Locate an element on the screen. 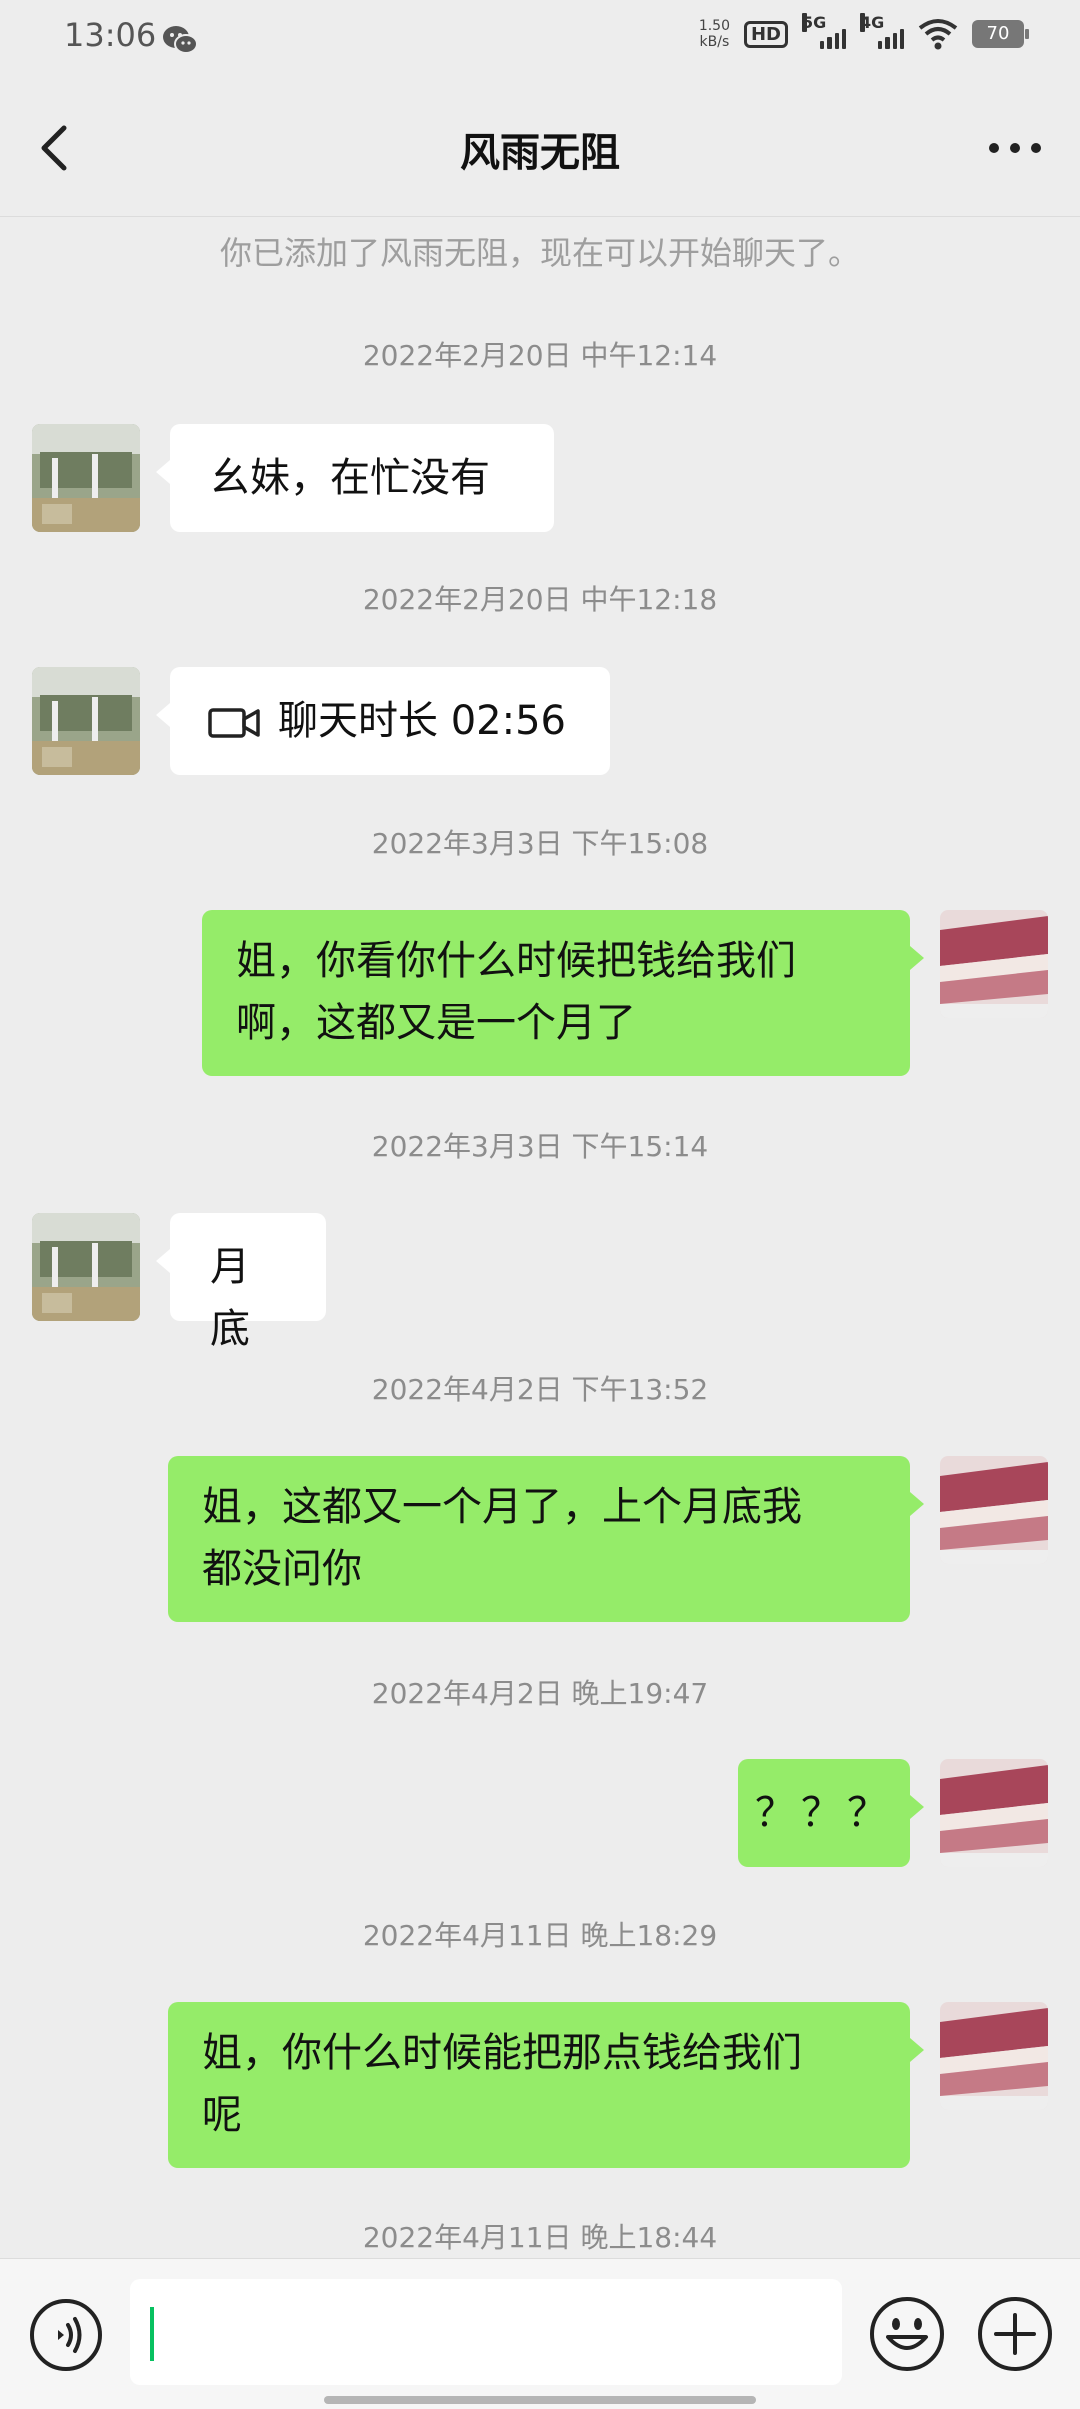 The image size is (1080, 2409). timestamp: 2022年4月11日 晚上18:44 is located at coordinates (540, 2237).